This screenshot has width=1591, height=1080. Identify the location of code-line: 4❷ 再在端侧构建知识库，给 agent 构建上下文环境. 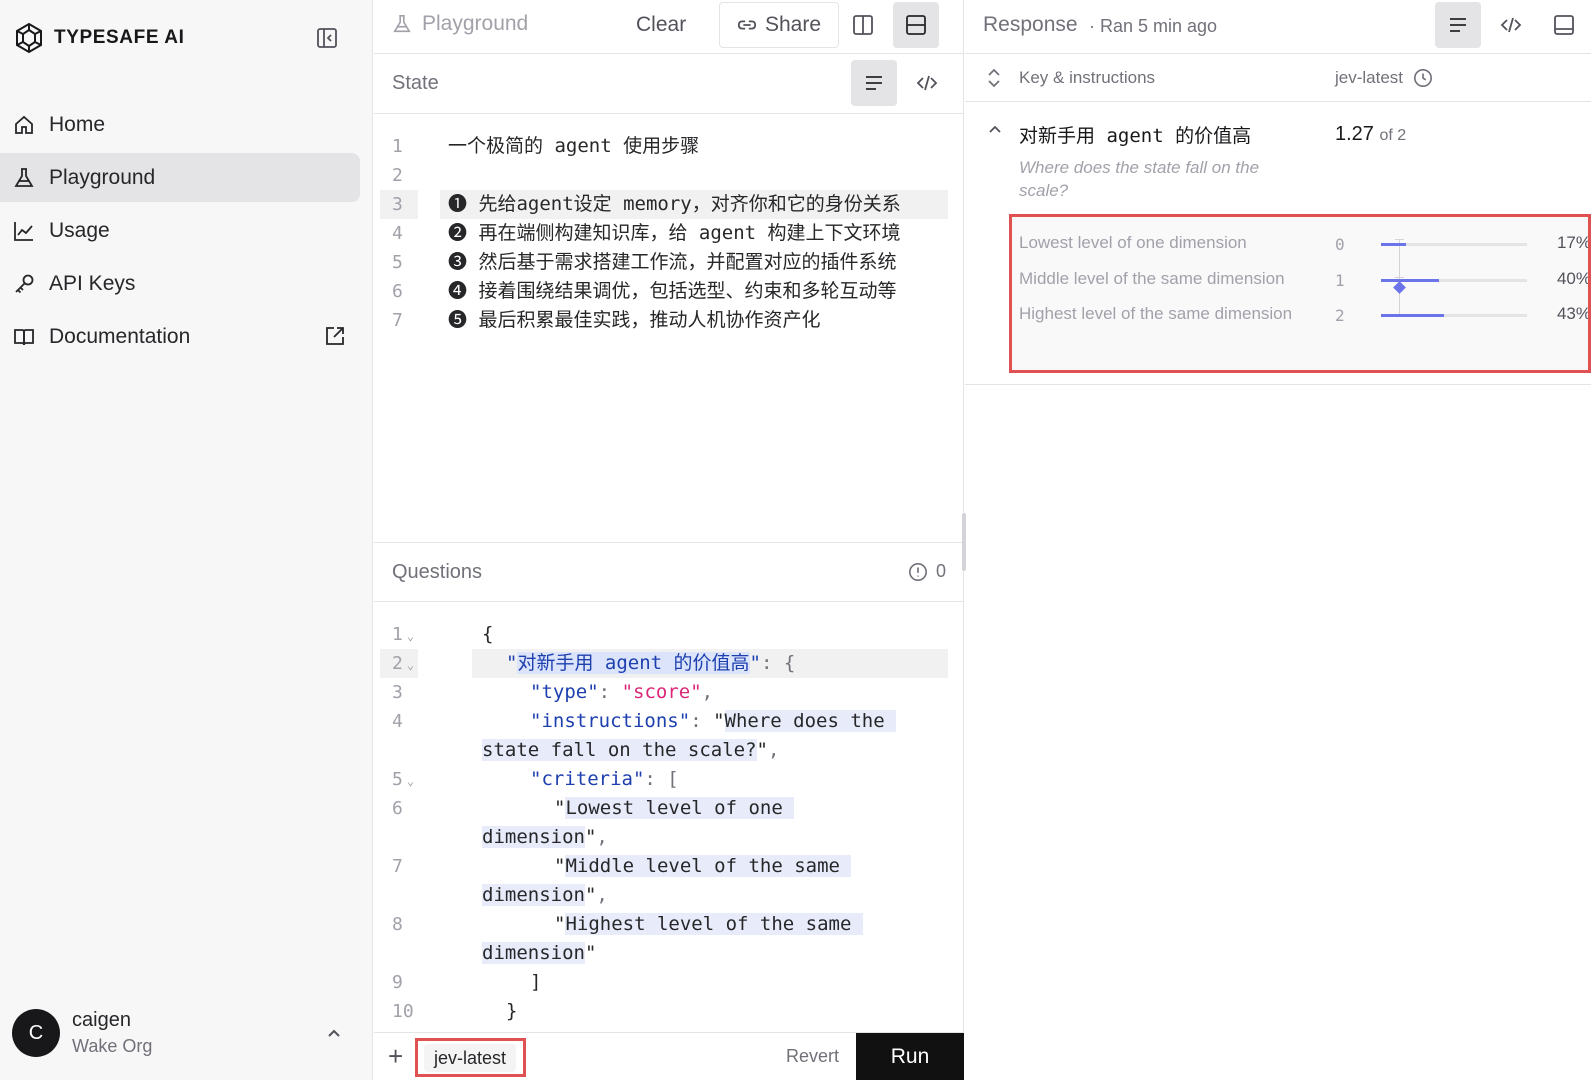
(646, 233).